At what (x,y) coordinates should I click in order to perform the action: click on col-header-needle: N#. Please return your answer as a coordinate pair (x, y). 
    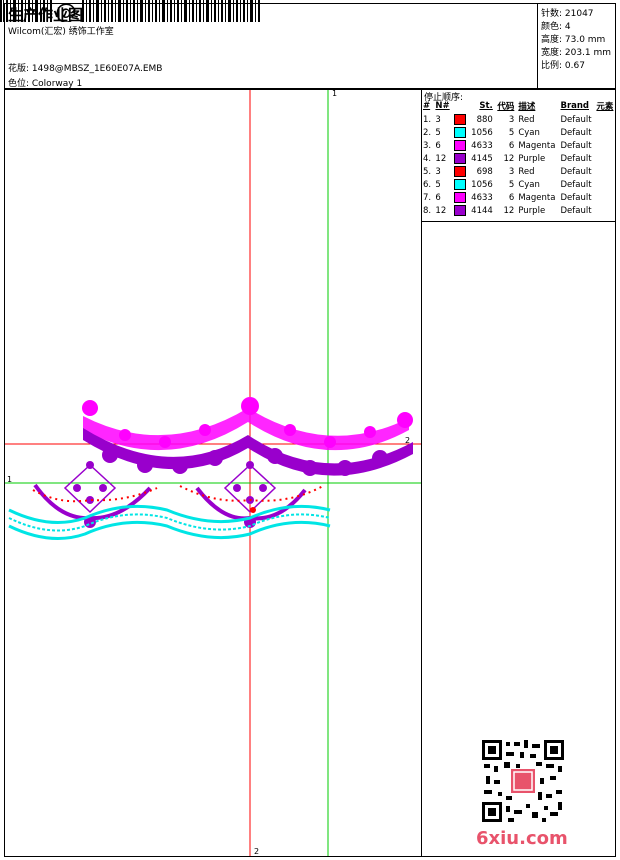
    Looking at the image, I should click on (442, 106).